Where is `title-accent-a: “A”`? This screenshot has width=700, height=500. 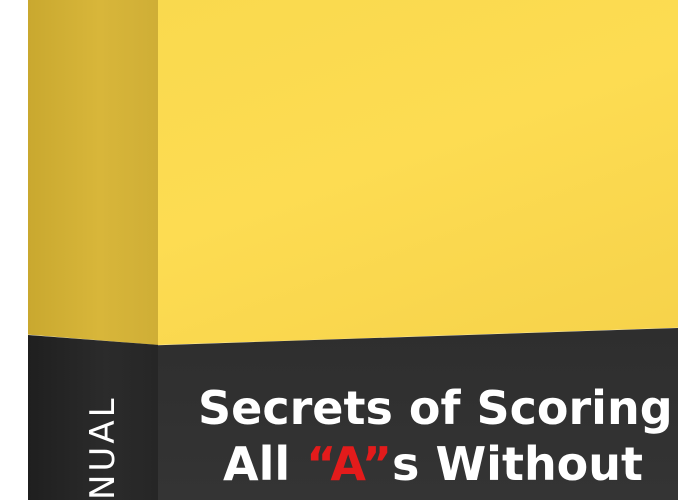 title-accent-a: “A” is located at coordinates (349, 464).